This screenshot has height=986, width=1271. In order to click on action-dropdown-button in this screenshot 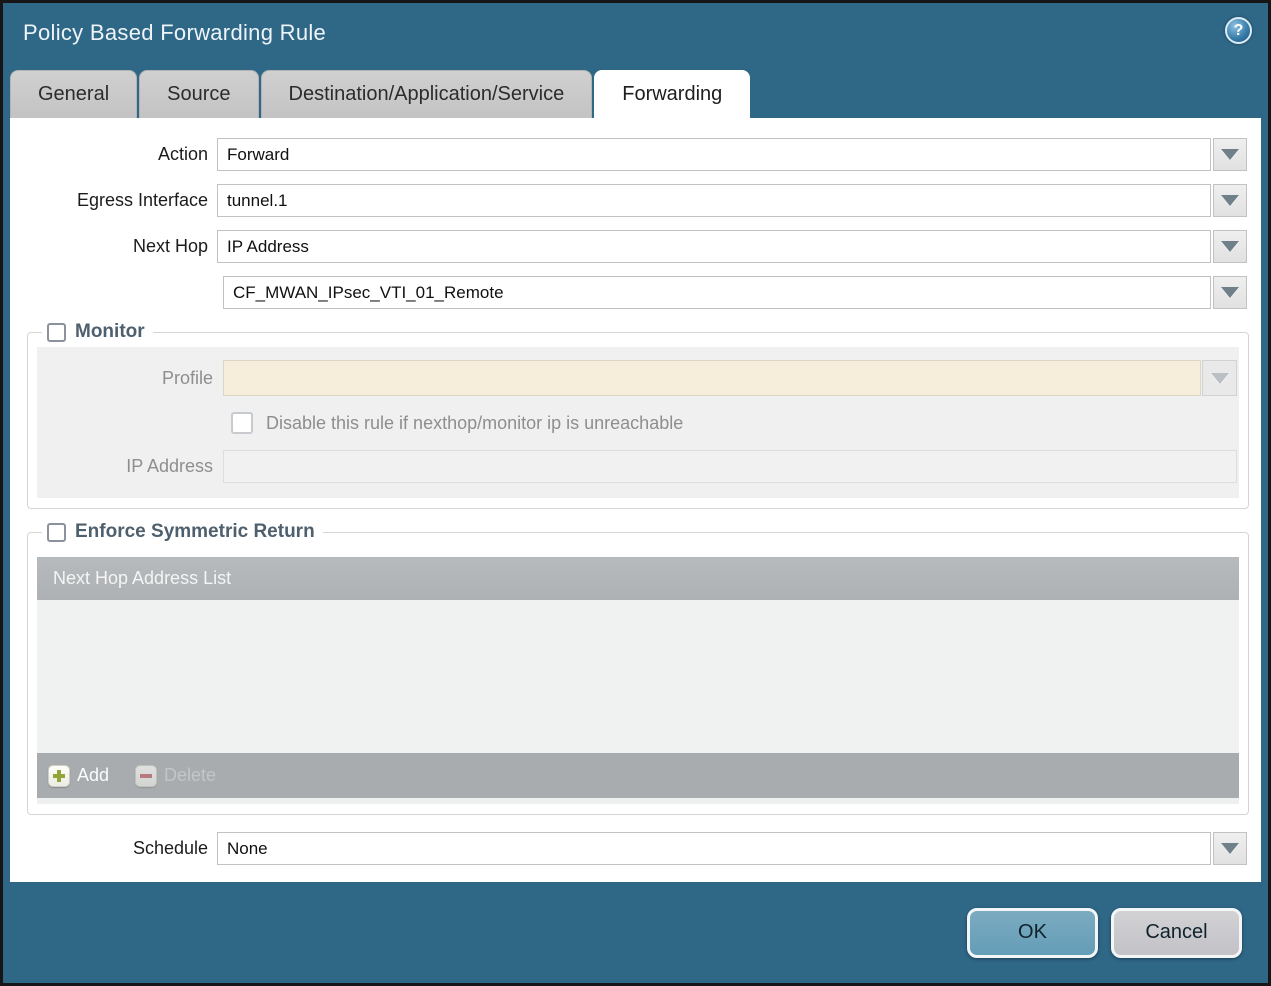, I will do `click(1230, 154)`.